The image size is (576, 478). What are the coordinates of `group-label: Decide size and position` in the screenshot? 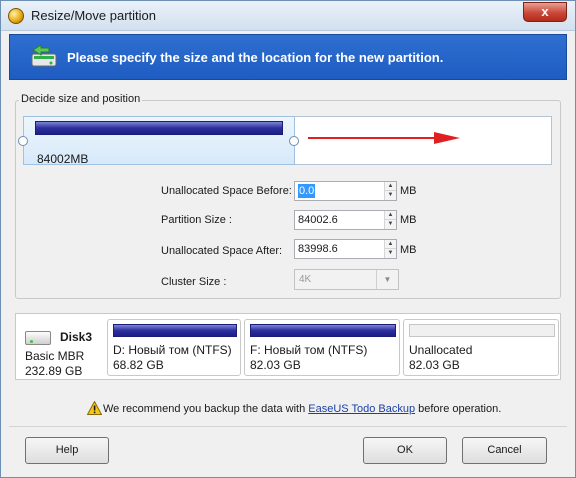 It's located at (81, 99).